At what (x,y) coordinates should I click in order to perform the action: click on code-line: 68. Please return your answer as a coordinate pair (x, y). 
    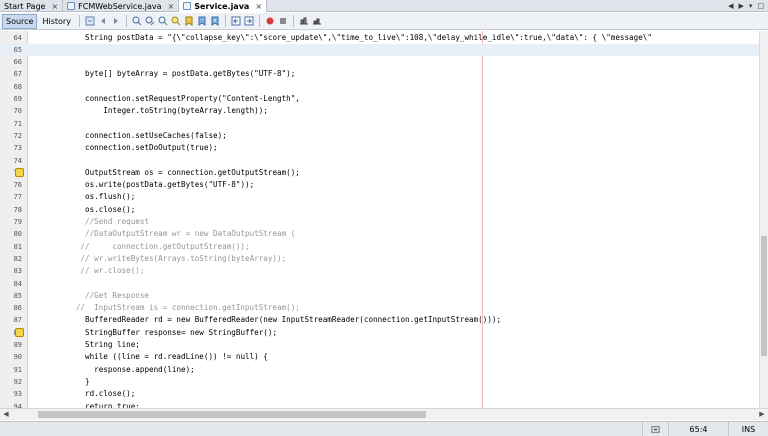
    Looking at the image, I should click on (379, 87).